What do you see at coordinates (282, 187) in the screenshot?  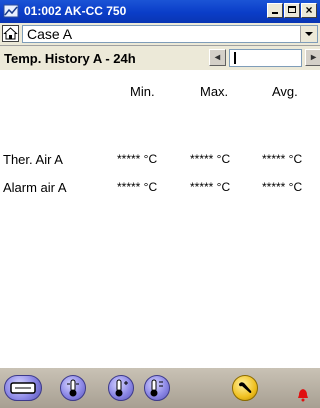 I see `cell-alarm-air-avg: ***** °C` at bounding box center [282, 187].